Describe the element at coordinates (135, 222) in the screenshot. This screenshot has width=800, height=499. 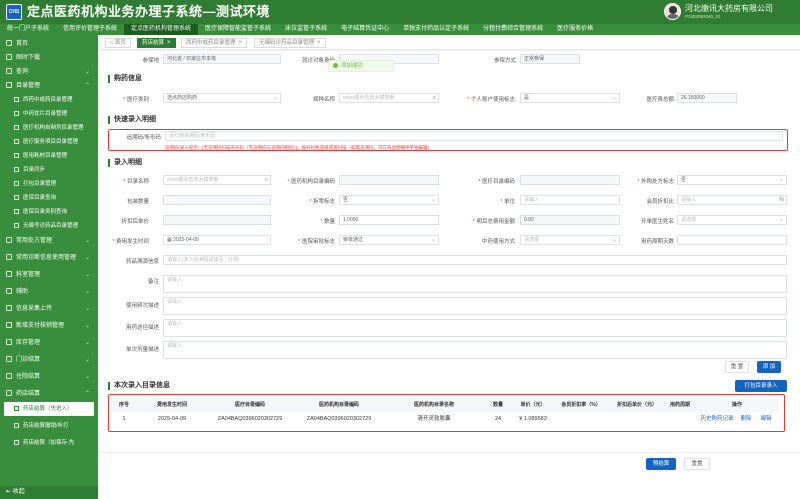
I see `after-price-label: 折扣后单价` at that location.